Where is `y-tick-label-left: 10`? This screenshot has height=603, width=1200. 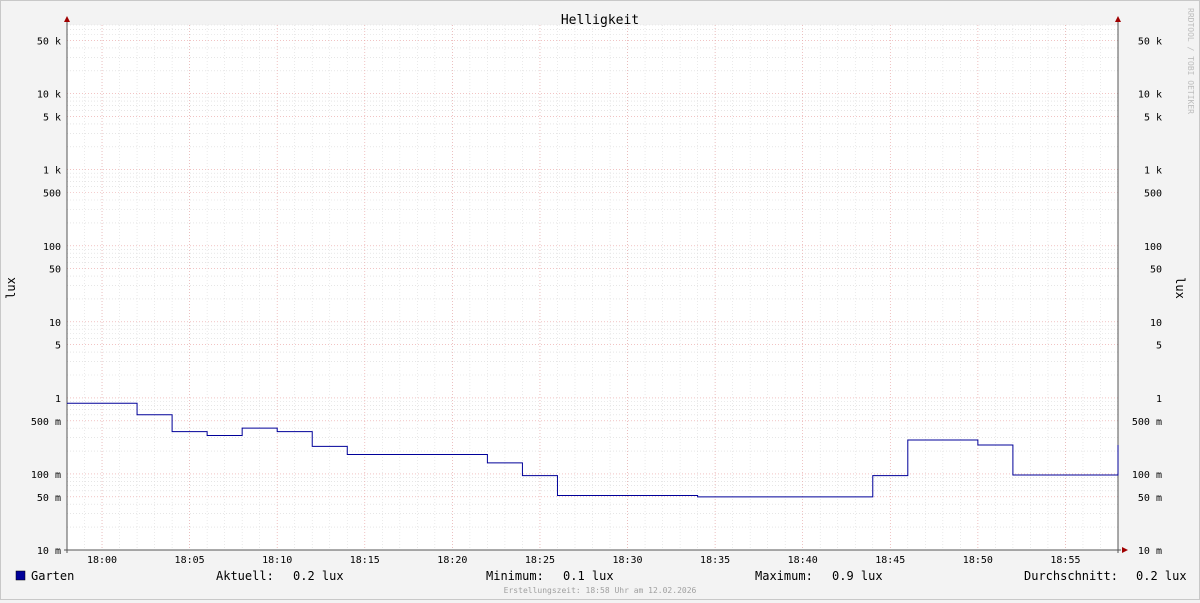 y-tick-label-left: 10 is located at coordinates (55, 323).